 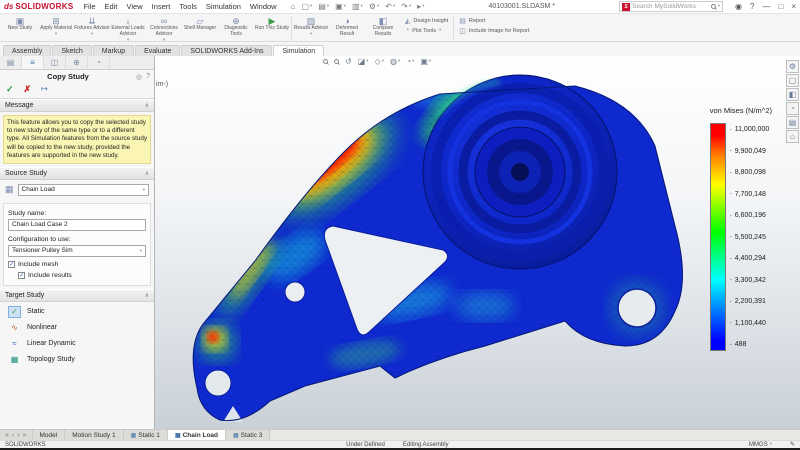 I want to click on target-study-section-header: Target Study ∧, so click(x=77, y=295).